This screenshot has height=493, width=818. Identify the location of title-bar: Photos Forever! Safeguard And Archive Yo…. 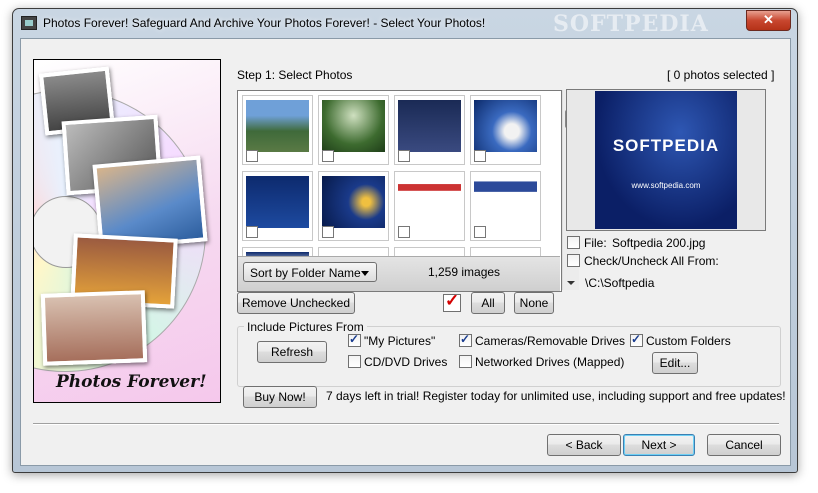
(405, 23).